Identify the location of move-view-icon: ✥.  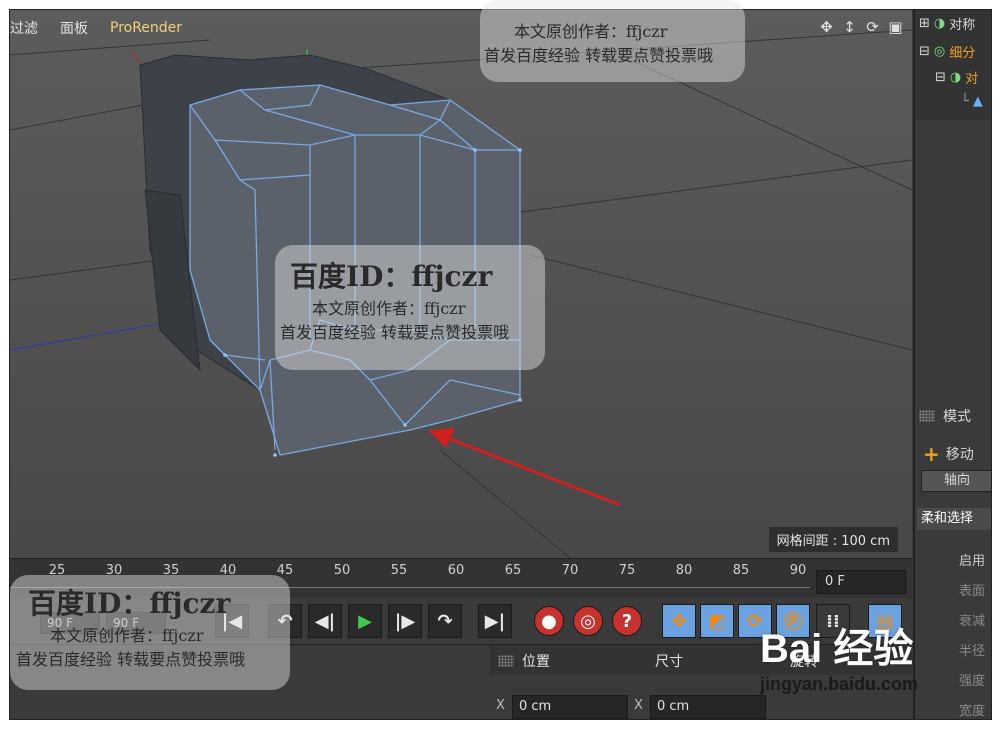
(826, 27).